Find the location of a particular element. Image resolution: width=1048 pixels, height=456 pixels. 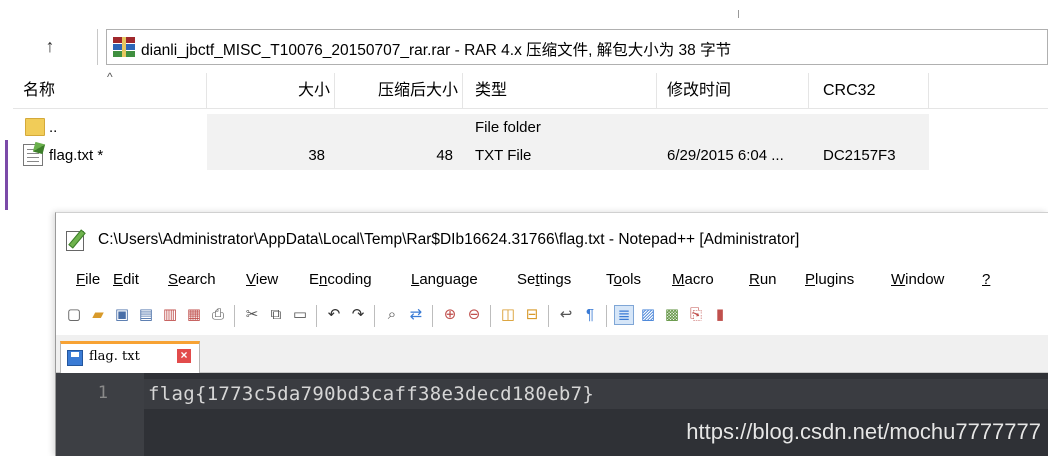

file-name: .. is located at coordinates (53, 127).